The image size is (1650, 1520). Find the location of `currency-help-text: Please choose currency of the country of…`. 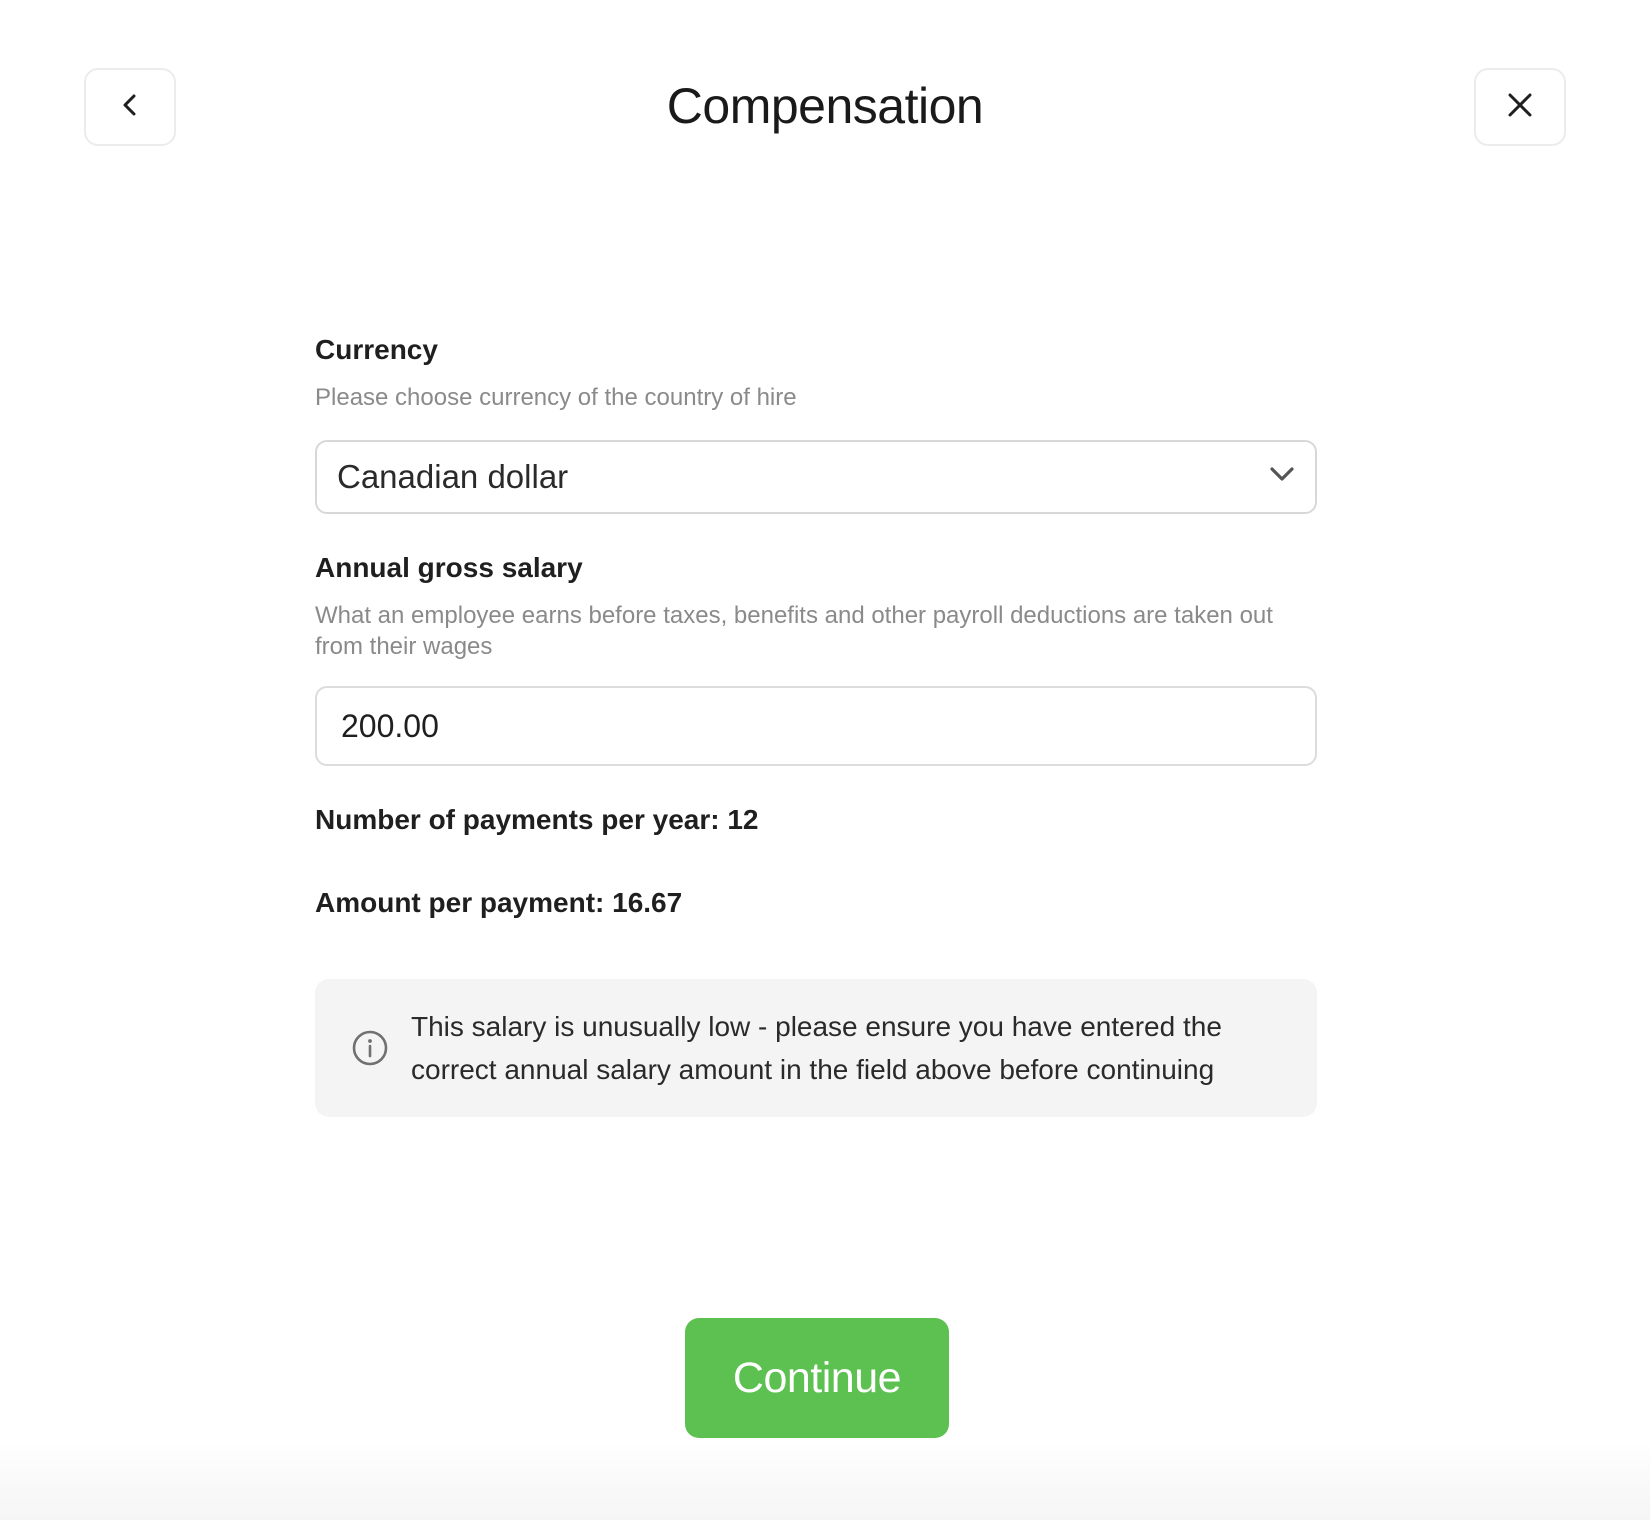

currency-help-text: Please choose currency of the country of… is located at coordinates (556, 398).